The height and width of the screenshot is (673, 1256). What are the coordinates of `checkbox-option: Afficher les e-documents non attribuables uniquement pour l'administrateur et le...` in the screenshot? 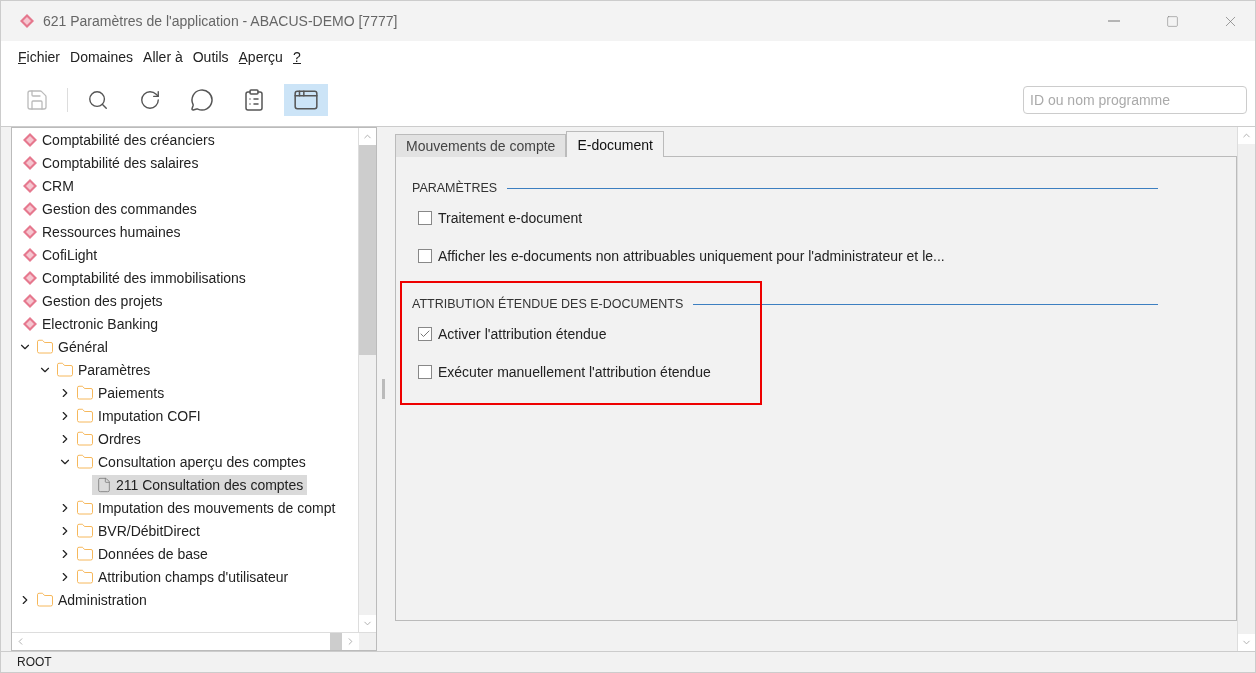 It's located at (785, 256).